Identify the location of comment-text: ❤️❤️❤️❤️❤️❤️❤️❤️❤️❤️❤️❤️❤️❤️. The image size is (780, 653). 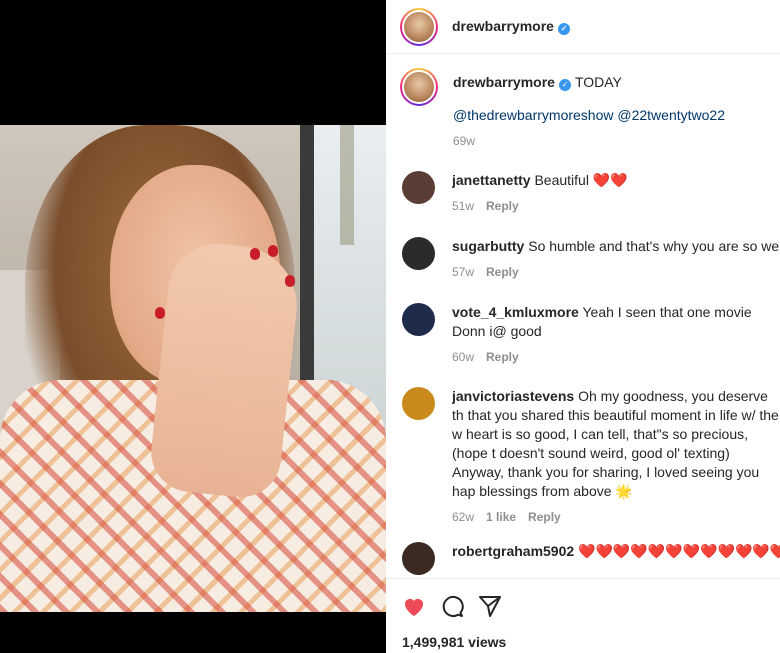
(679, 551).